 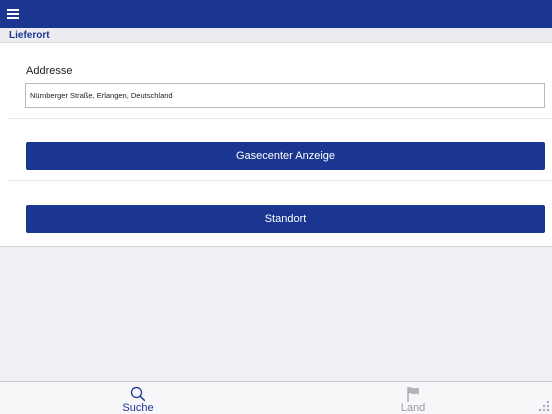 What do you see at coordinates (413, 408) in the screenshot?
I see `tab-label: Land` at bounding box center [413, 408].